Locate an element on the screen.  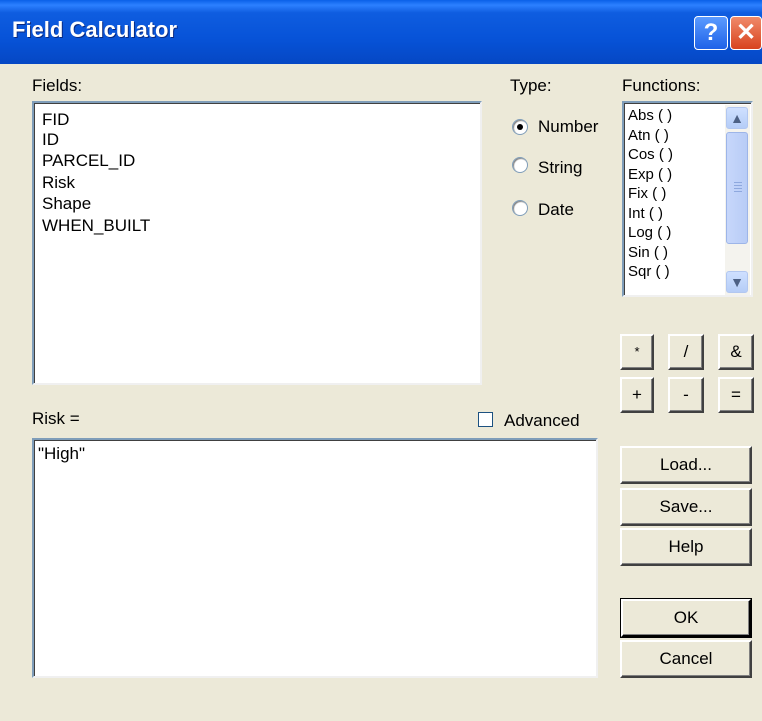
scroll-thumb is located at coordinates (737, 188).